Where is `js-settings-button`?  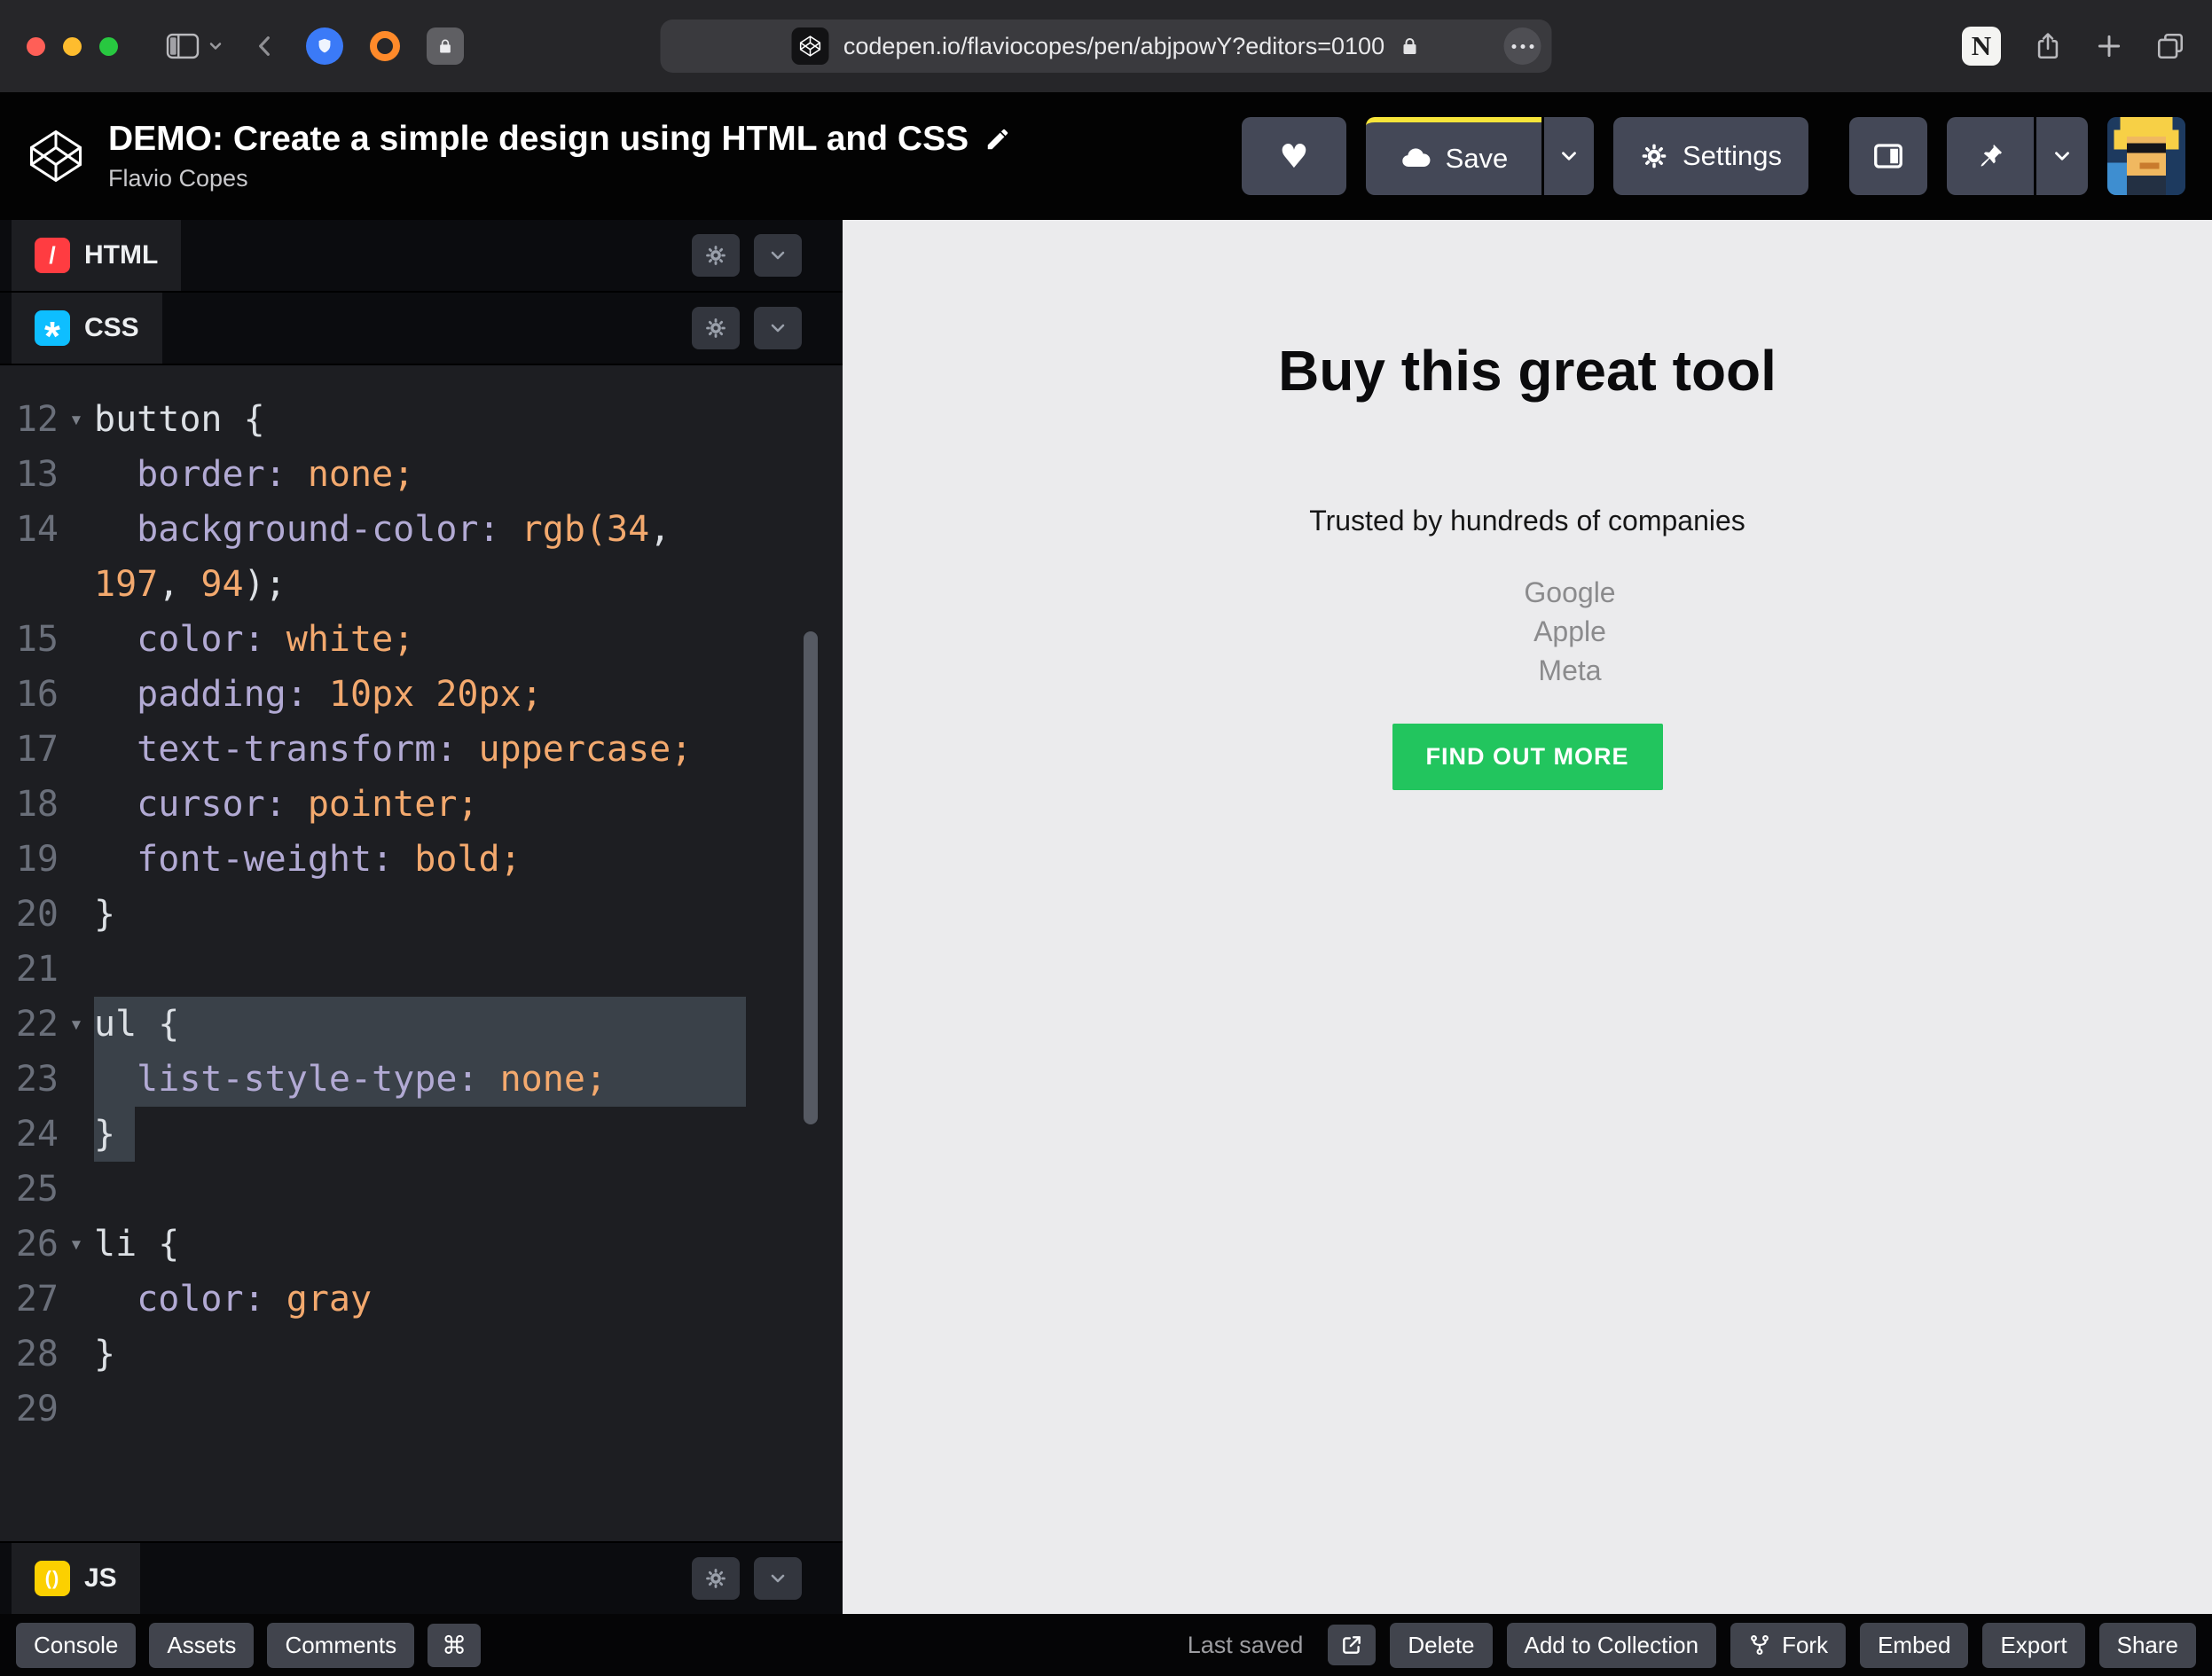
js-settings-button is located at coordinates (716, 1578).